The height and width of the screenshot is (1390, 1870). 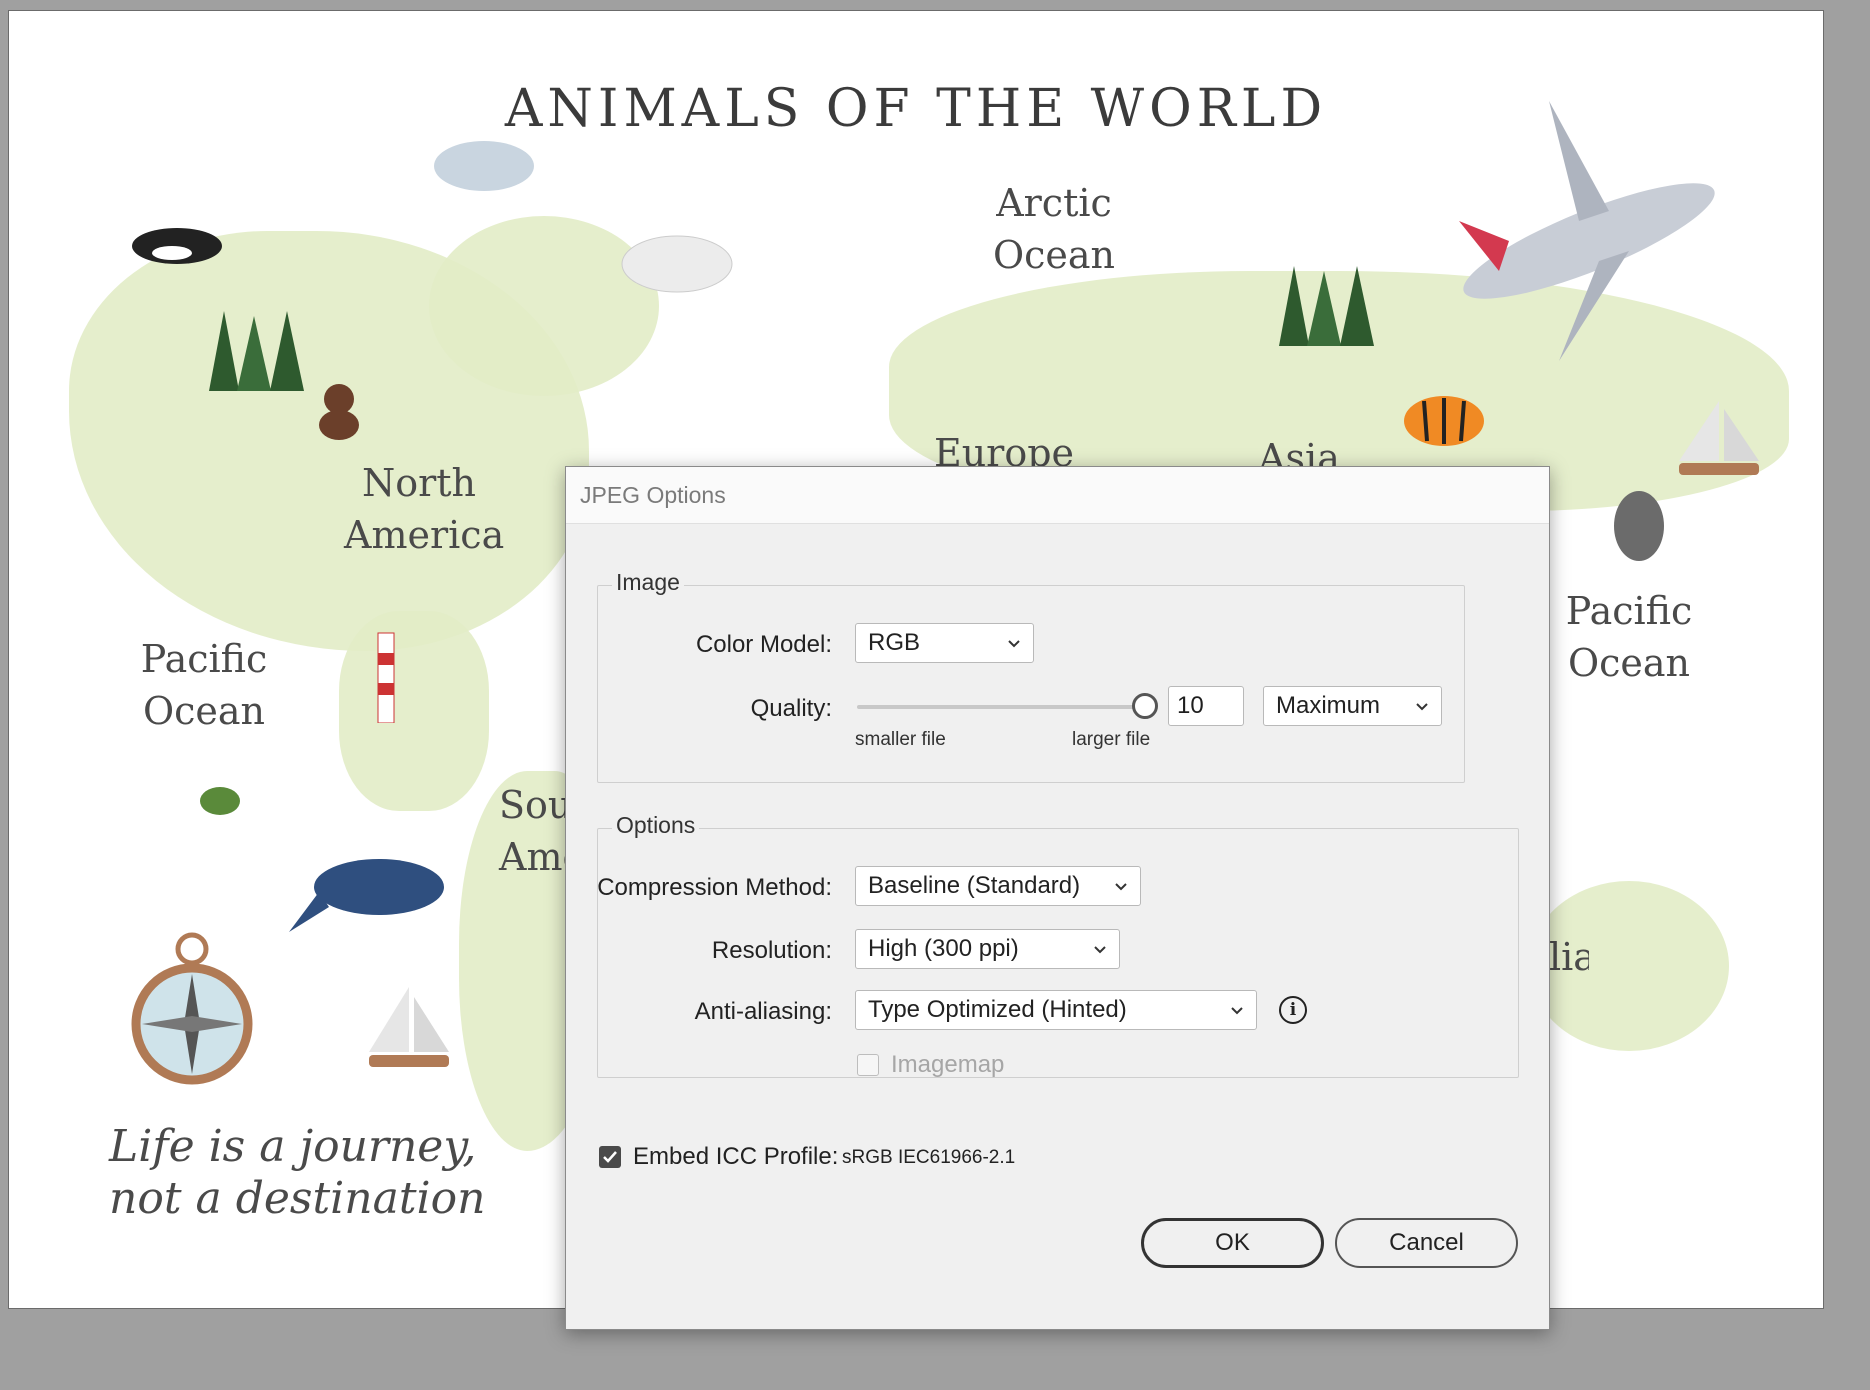 What do you see at coordinates (297, 1172) in the screenshot?
I see `quote-text: Life is a journey, not a destination` at bounding box center [297, 1172].